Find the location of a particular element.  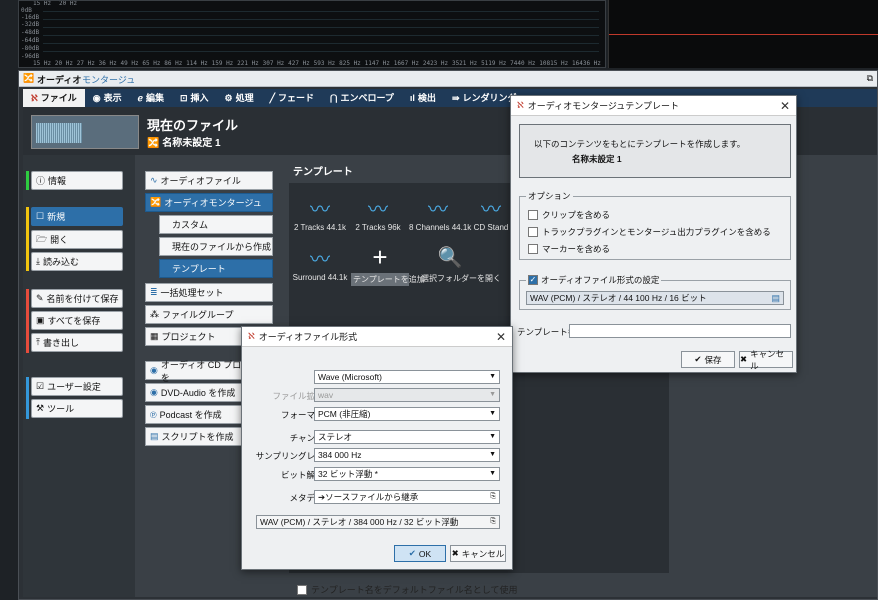

checkmark-icon: ✓ is located at coordinates (533, 280).